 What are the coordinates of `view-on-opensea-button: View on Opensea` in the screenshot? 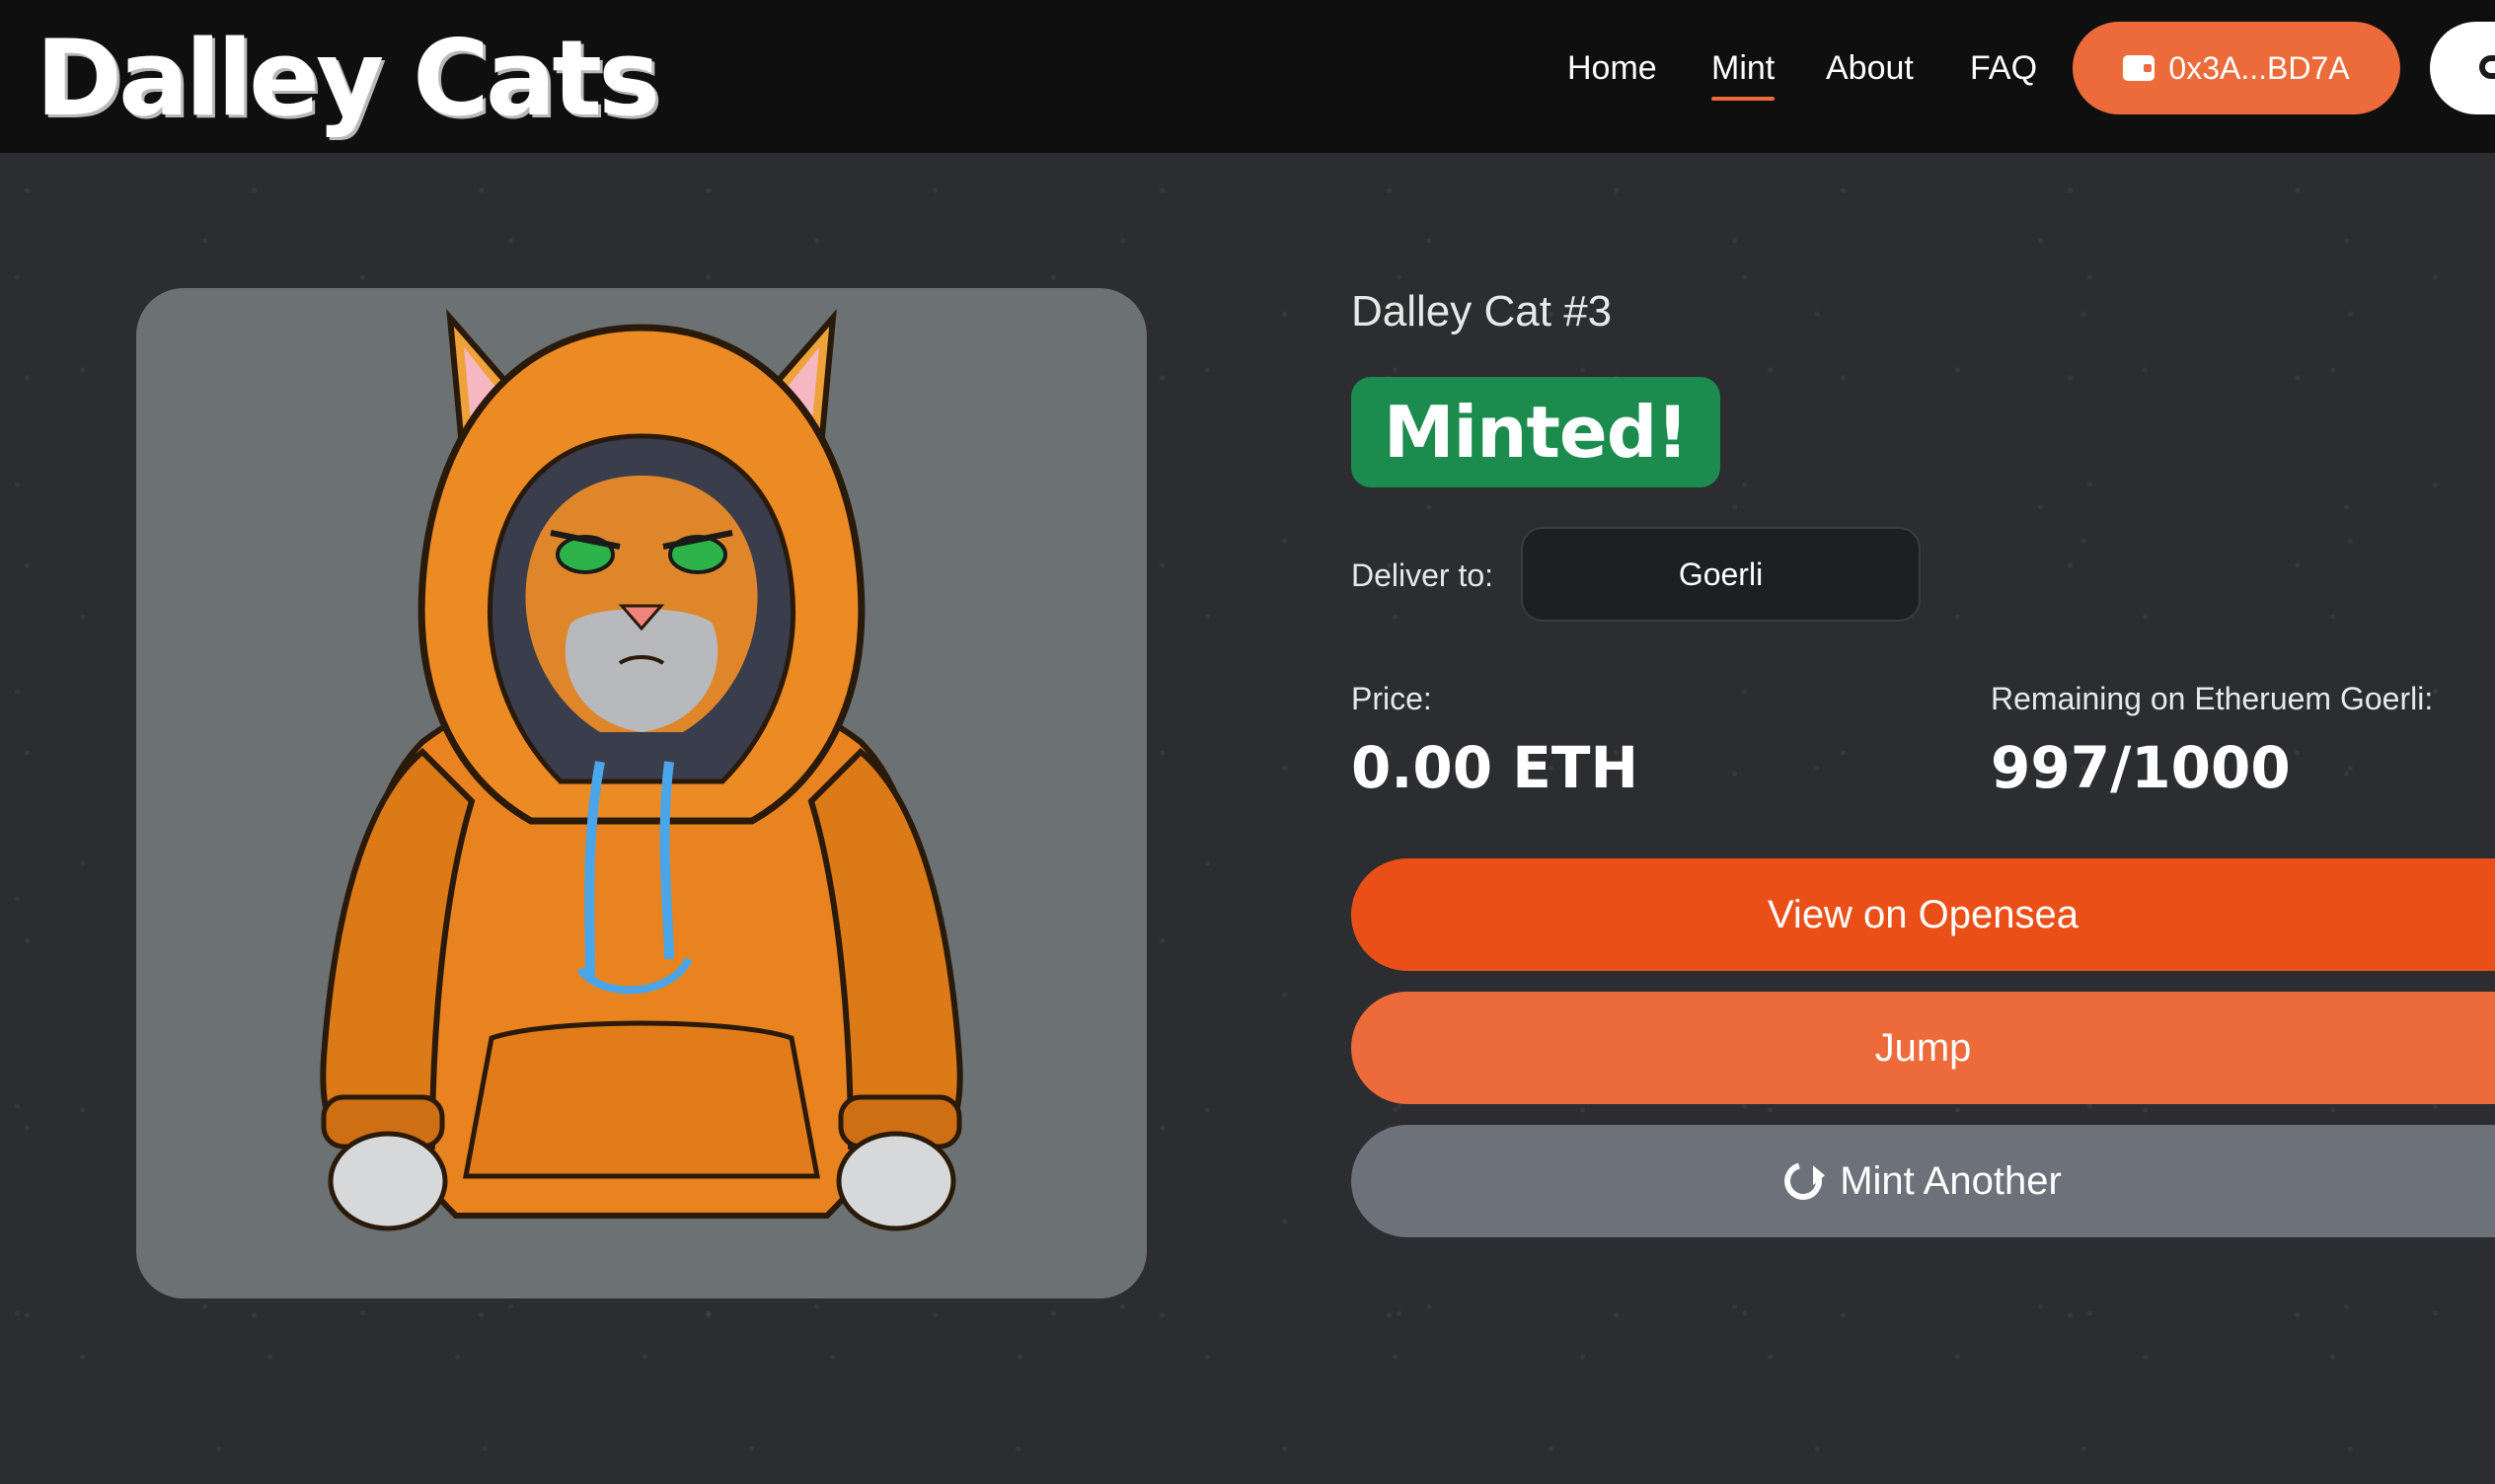 It's located at (1923, 914).